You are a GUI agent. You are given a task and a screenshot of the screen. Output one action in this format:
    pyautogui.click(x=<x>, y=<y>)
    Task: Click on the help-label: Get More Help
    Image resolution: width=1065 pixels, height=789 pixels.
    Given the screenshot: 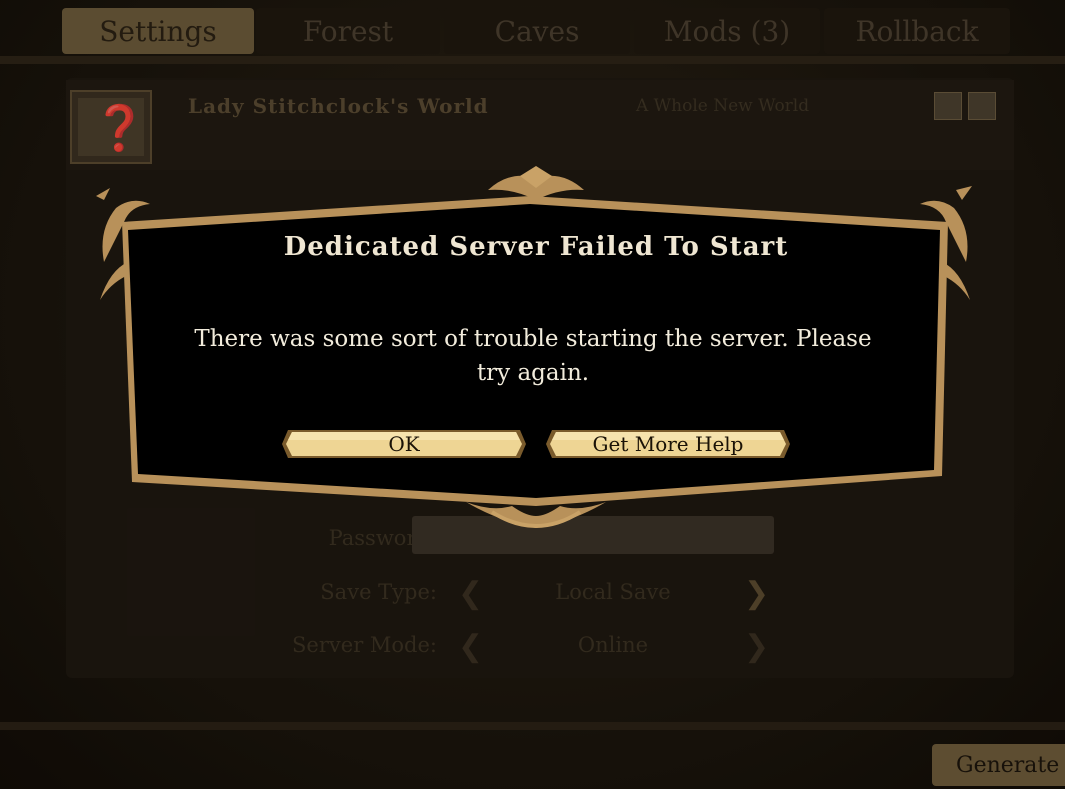 What is the action you would take?
    pyautogui.click(x=668, y=444)
    